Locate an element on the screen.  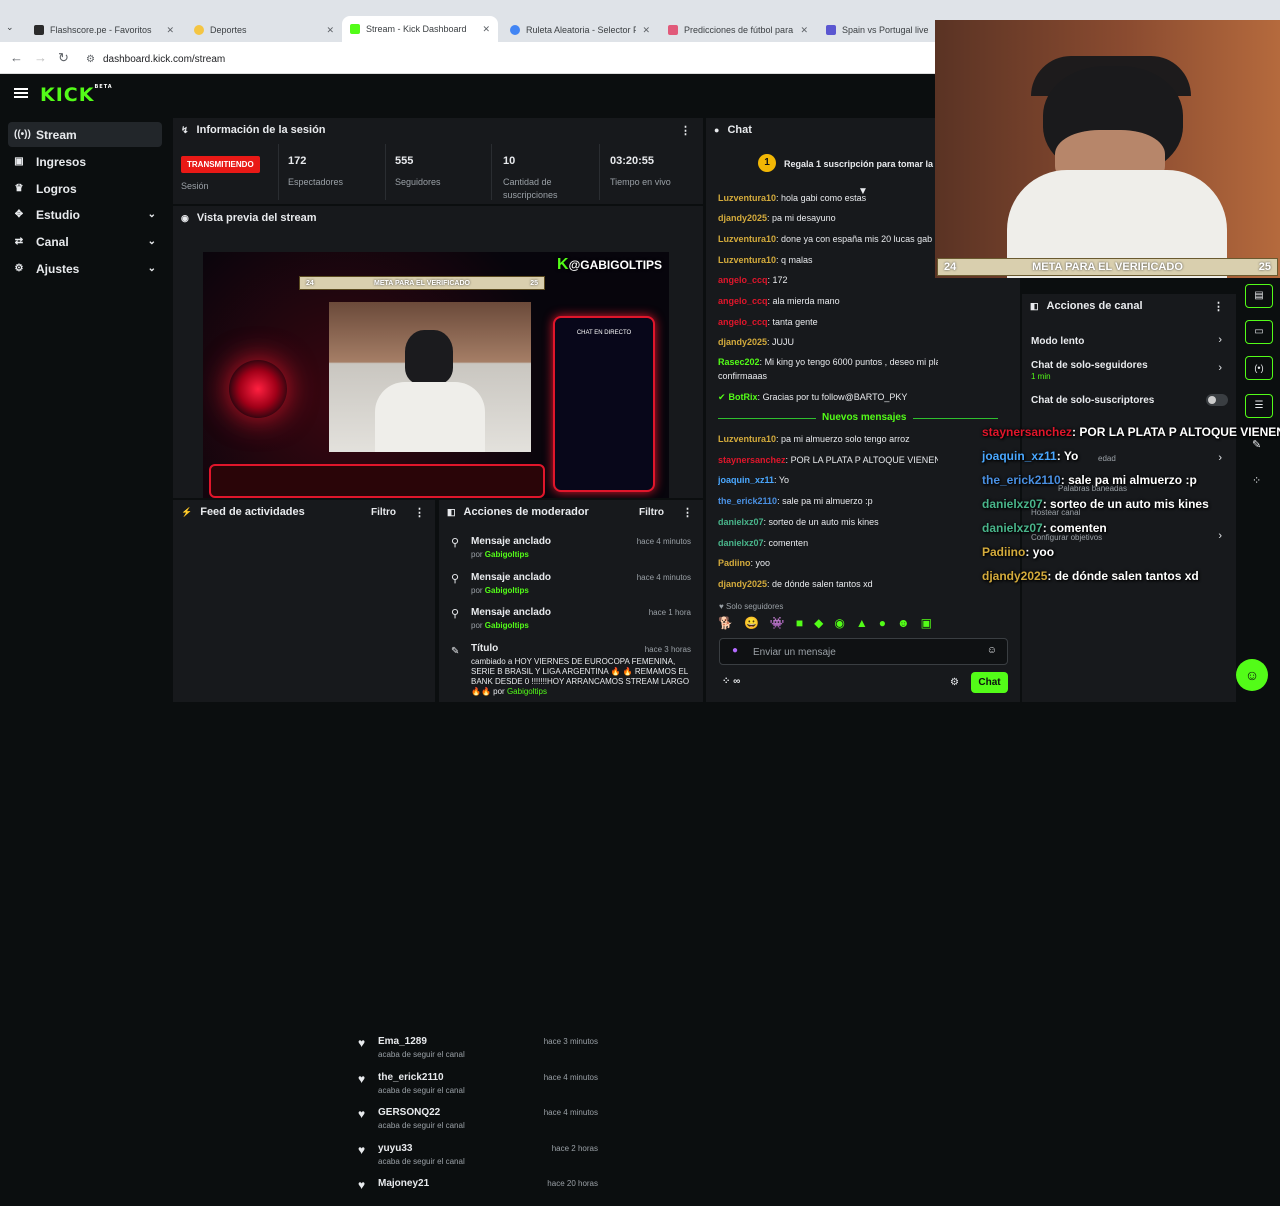
apps-icon: ⁘ is located at coordinates (1256, 480).